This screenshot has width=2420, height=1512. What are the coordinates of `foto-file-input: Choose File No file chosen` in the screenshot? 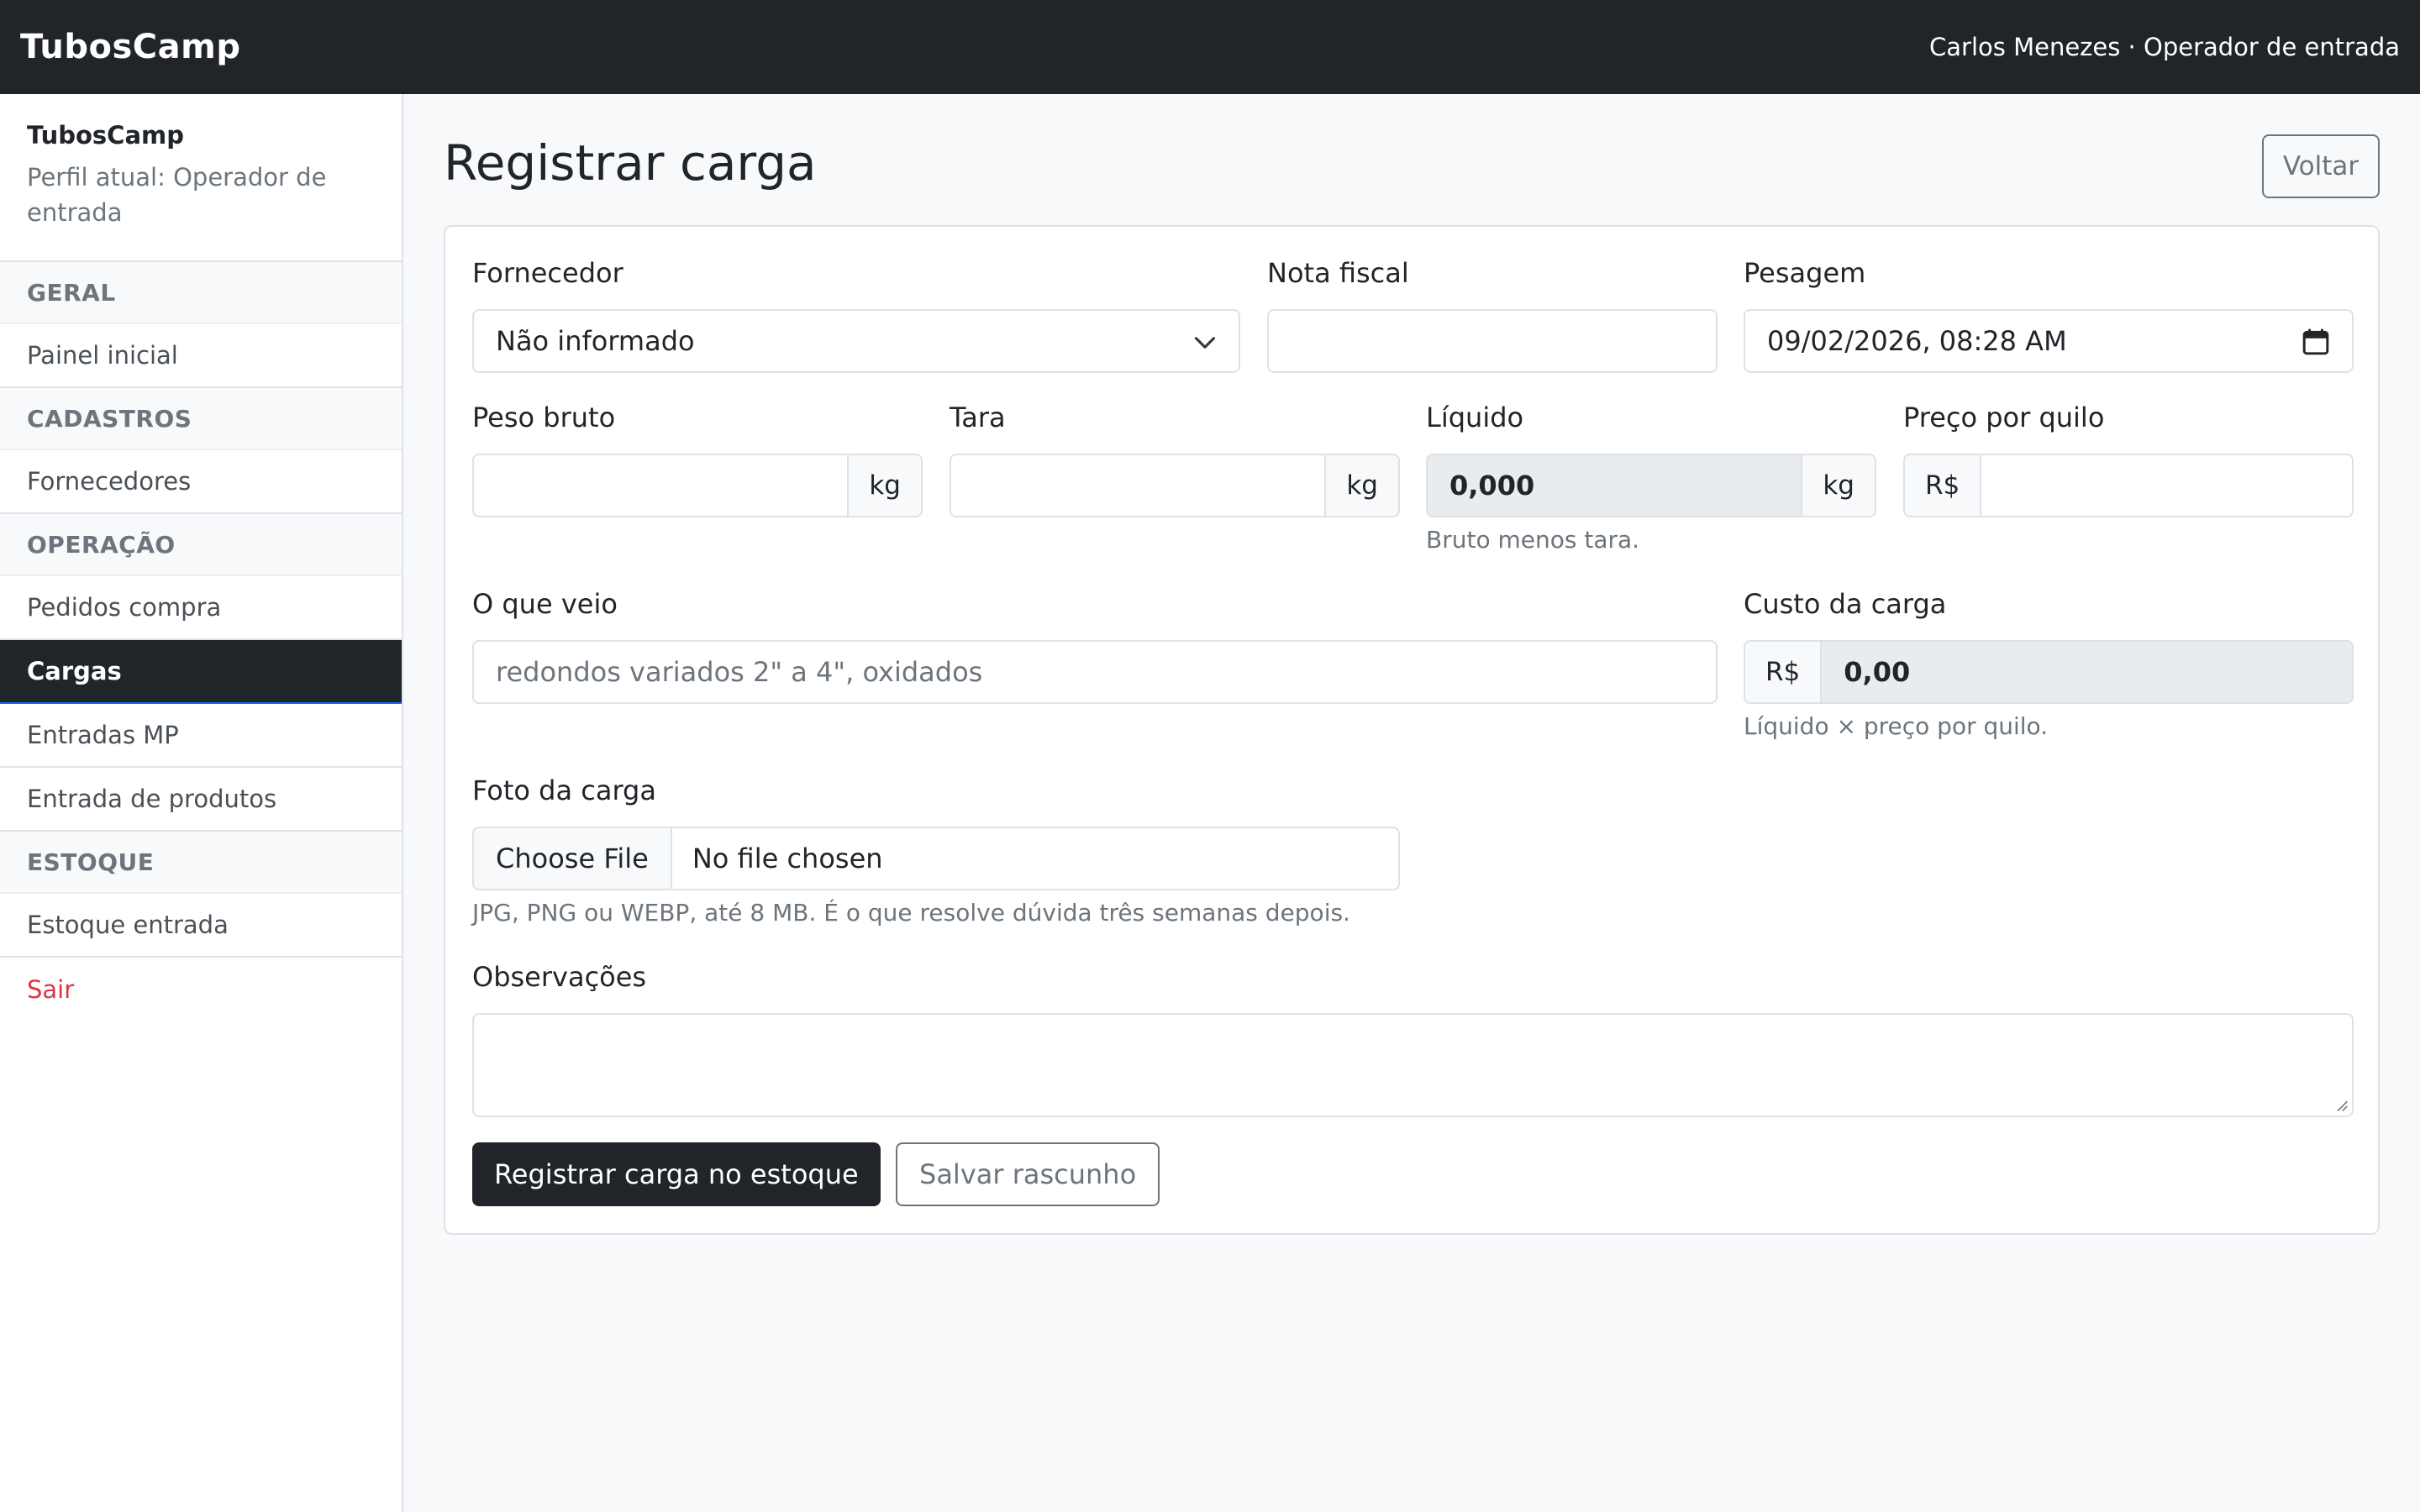 It's located at (936, 858).